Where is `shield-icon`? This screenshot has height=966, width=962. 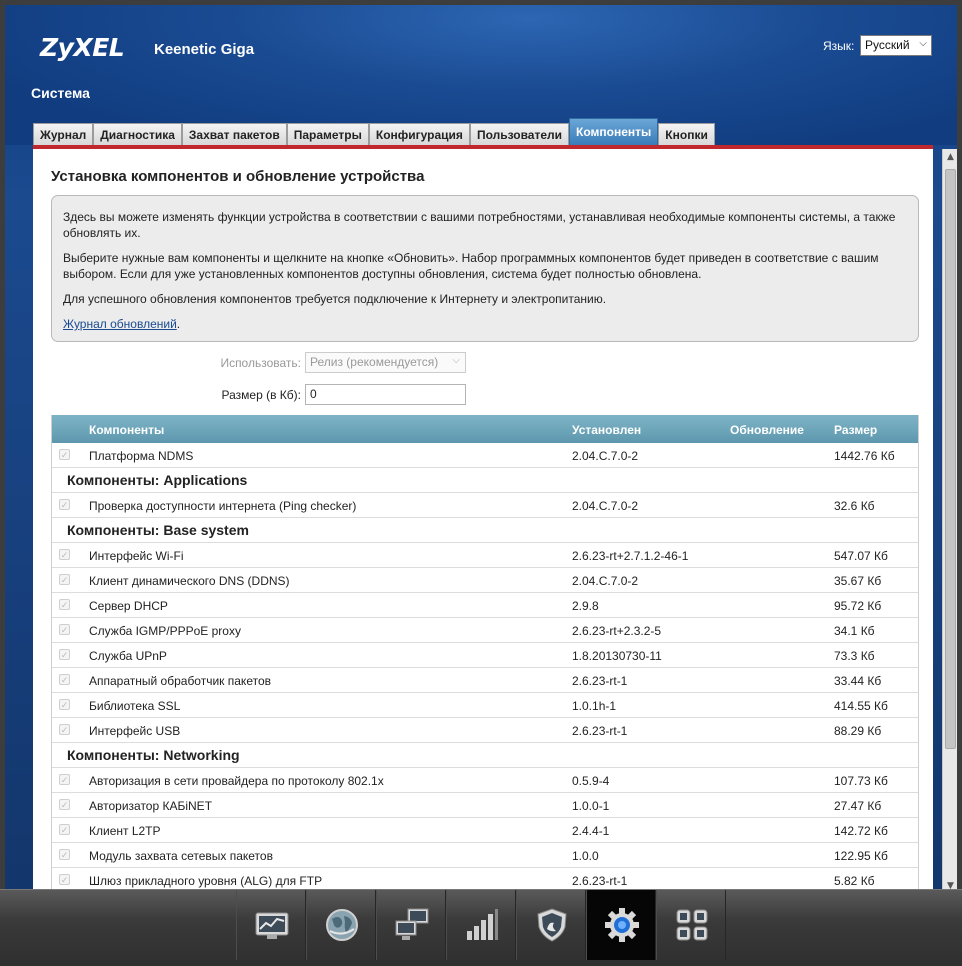
shield-icon is located at coordinates (552, 925).